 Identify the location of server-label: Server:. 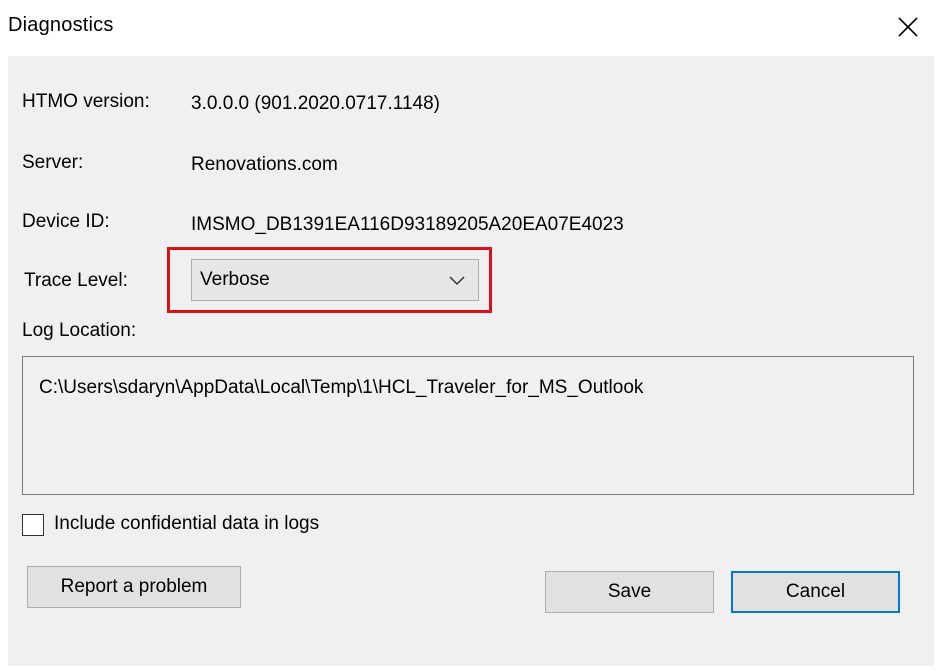
(53, 162).